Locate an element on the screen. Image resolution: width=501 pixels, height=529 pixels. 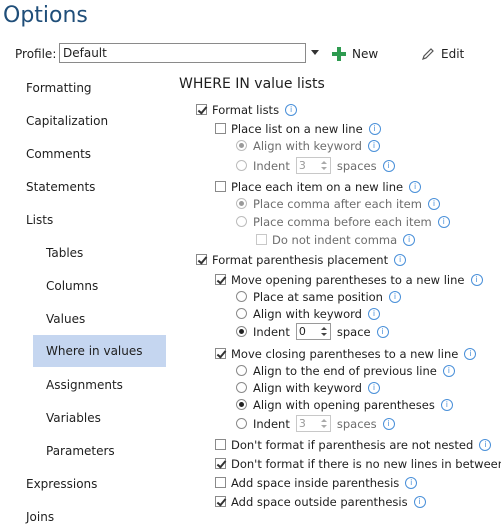
align-opening-radio is located at coordinates (241, 404).